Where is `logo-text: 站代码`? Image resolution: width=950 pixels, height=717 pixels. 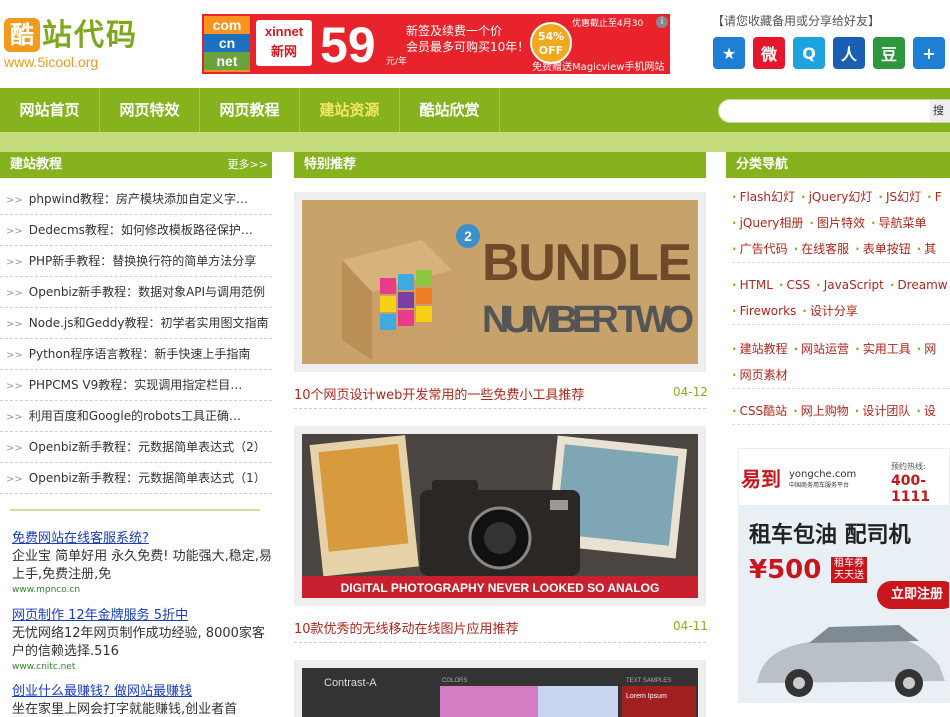
logo-text: 站代码 is located at coordinates (90, 35).